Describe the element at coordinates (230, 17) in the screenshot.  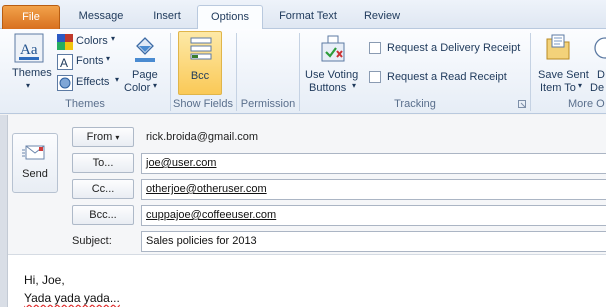
I see `tab-options: Options` at that location.